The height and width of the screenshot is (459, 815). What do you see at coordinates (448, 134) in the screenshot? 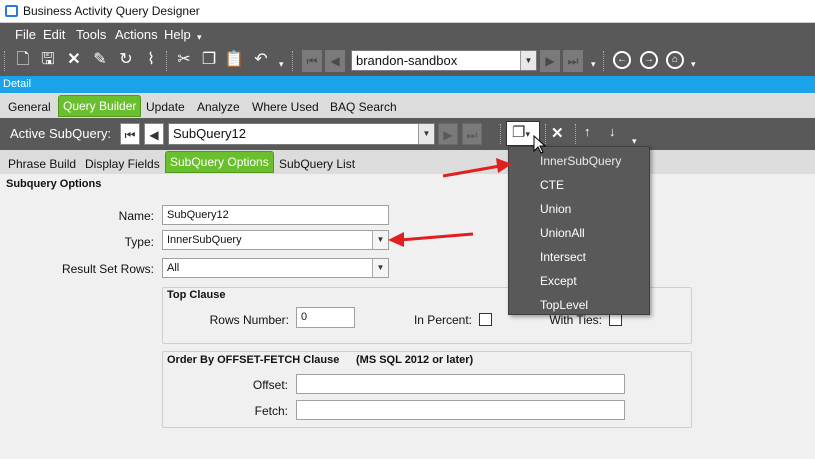
I see `next-subquery-button: ▶` at bounding box center [448, 134].